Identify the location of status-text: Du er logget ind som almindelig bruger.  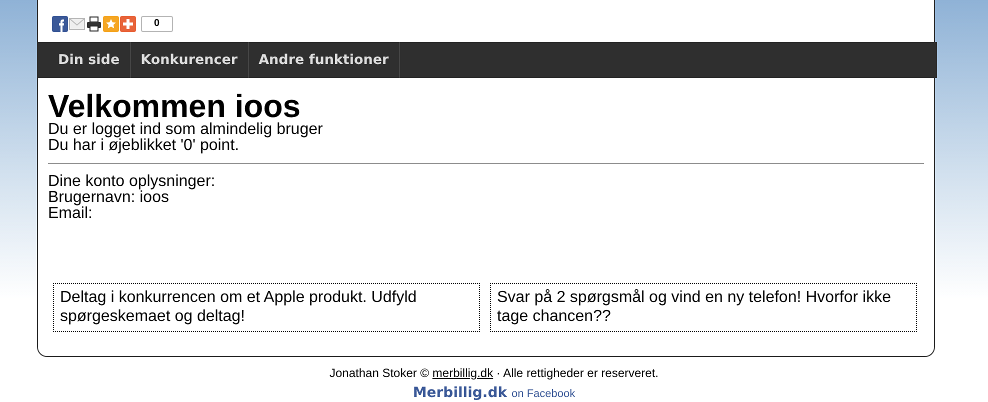
(186, 130).